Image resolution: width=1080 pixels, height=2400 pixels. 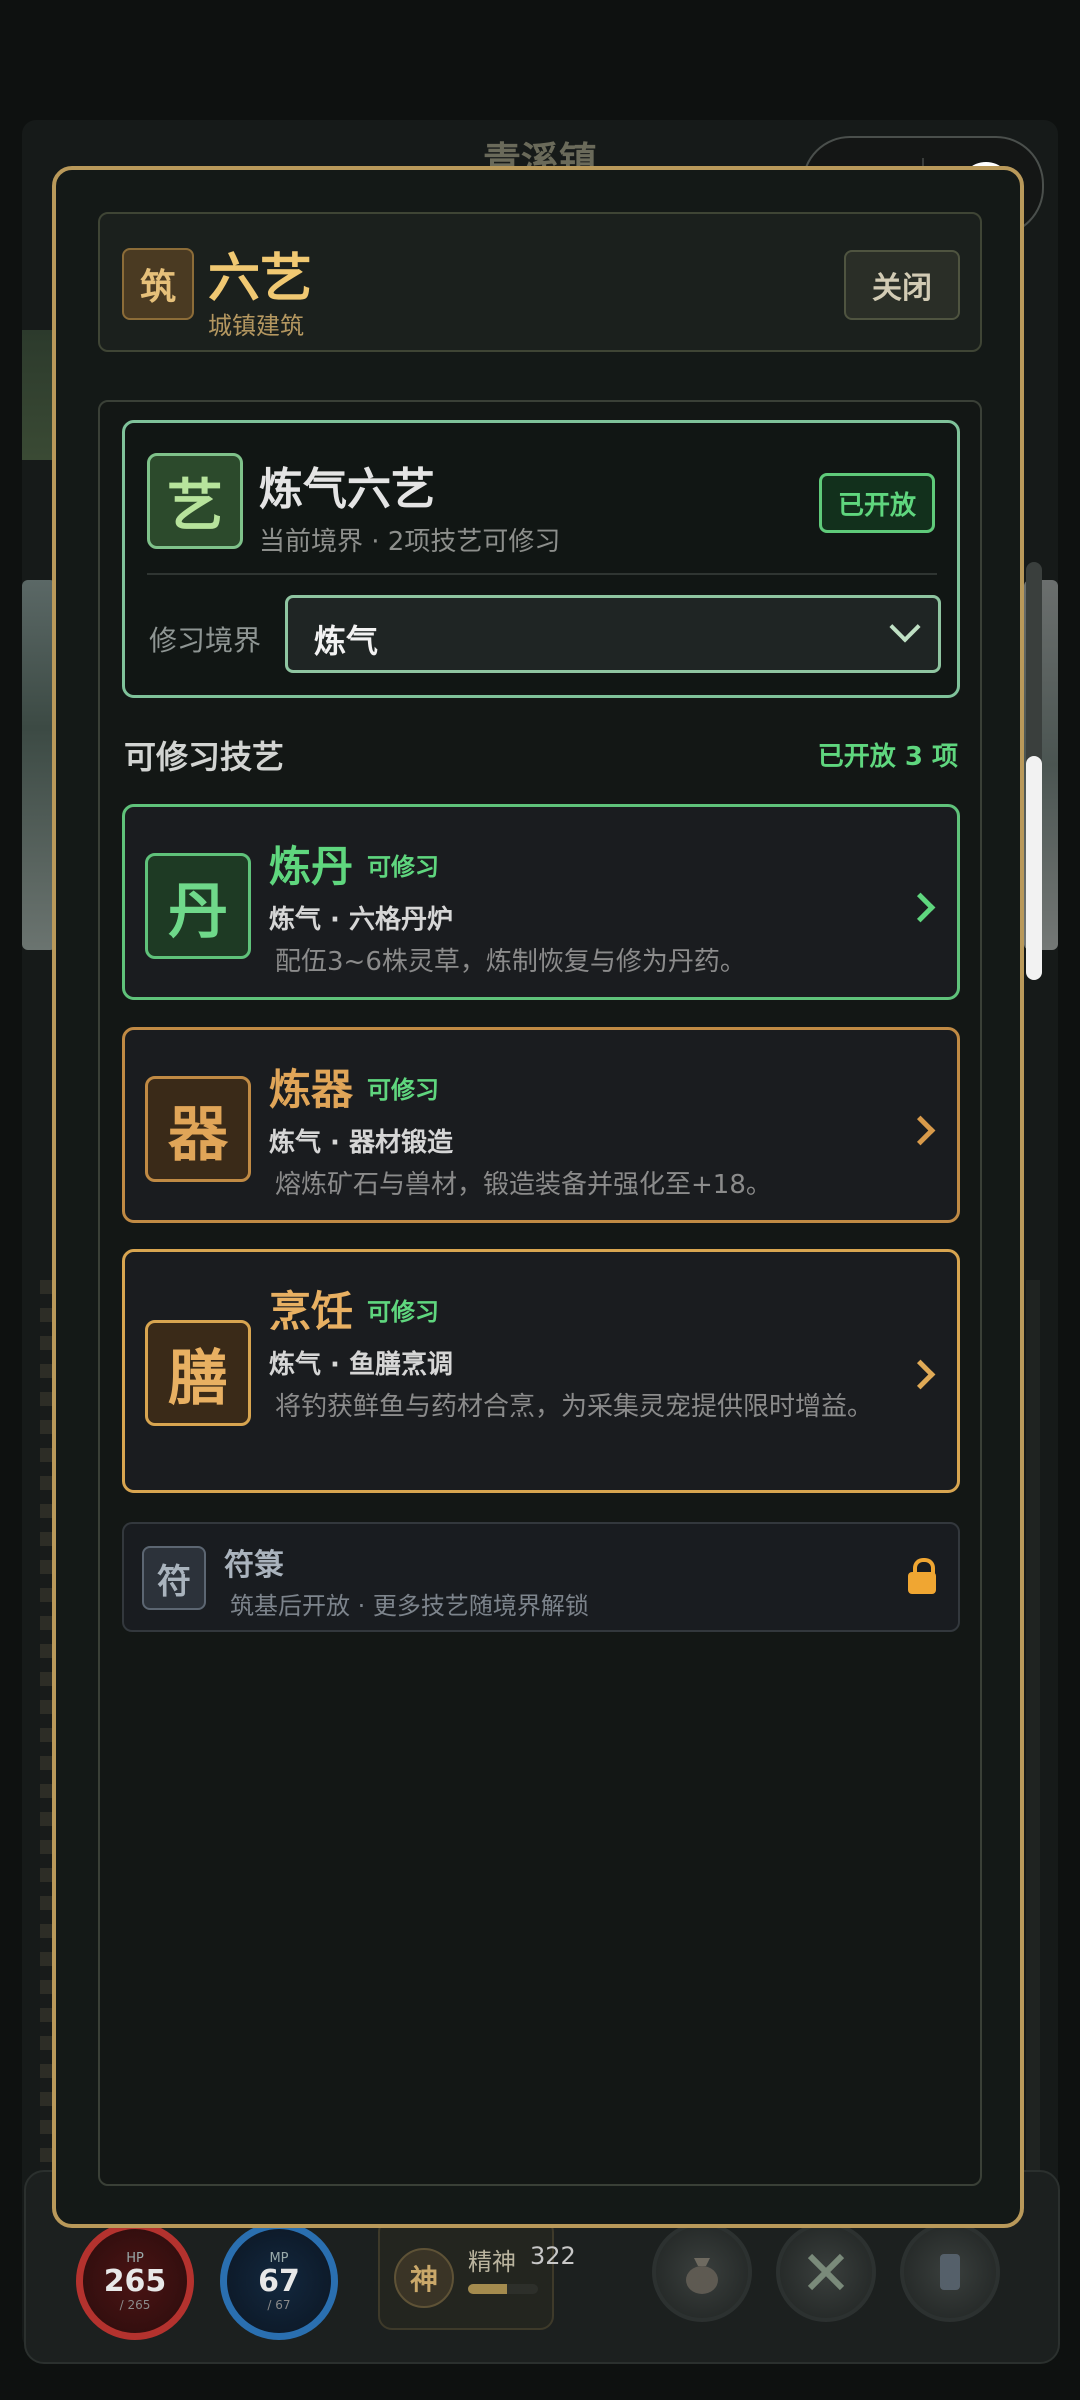 I want to click on lock-icon, so click(x=922, y=1576).